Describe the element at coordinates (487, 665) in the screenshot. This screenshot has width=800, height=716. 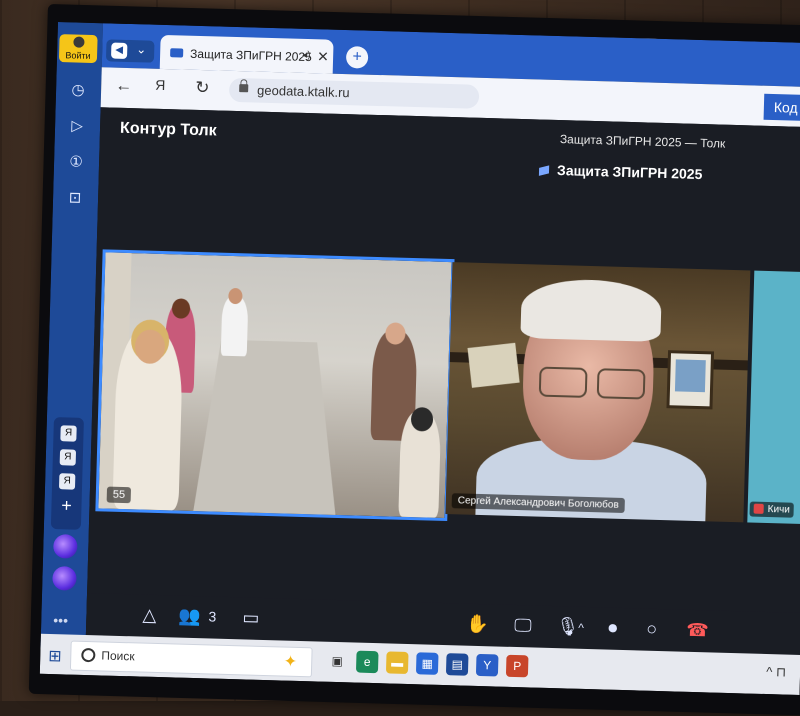
I see `yandex-browser-icon: Y` at that location.